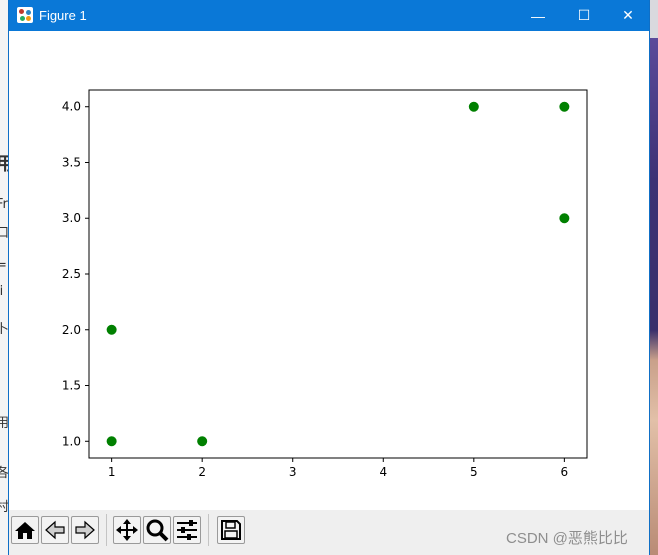 This screenshot has height=555, width=658. I want to click on x-tick-label: 4, so click(383, 472).